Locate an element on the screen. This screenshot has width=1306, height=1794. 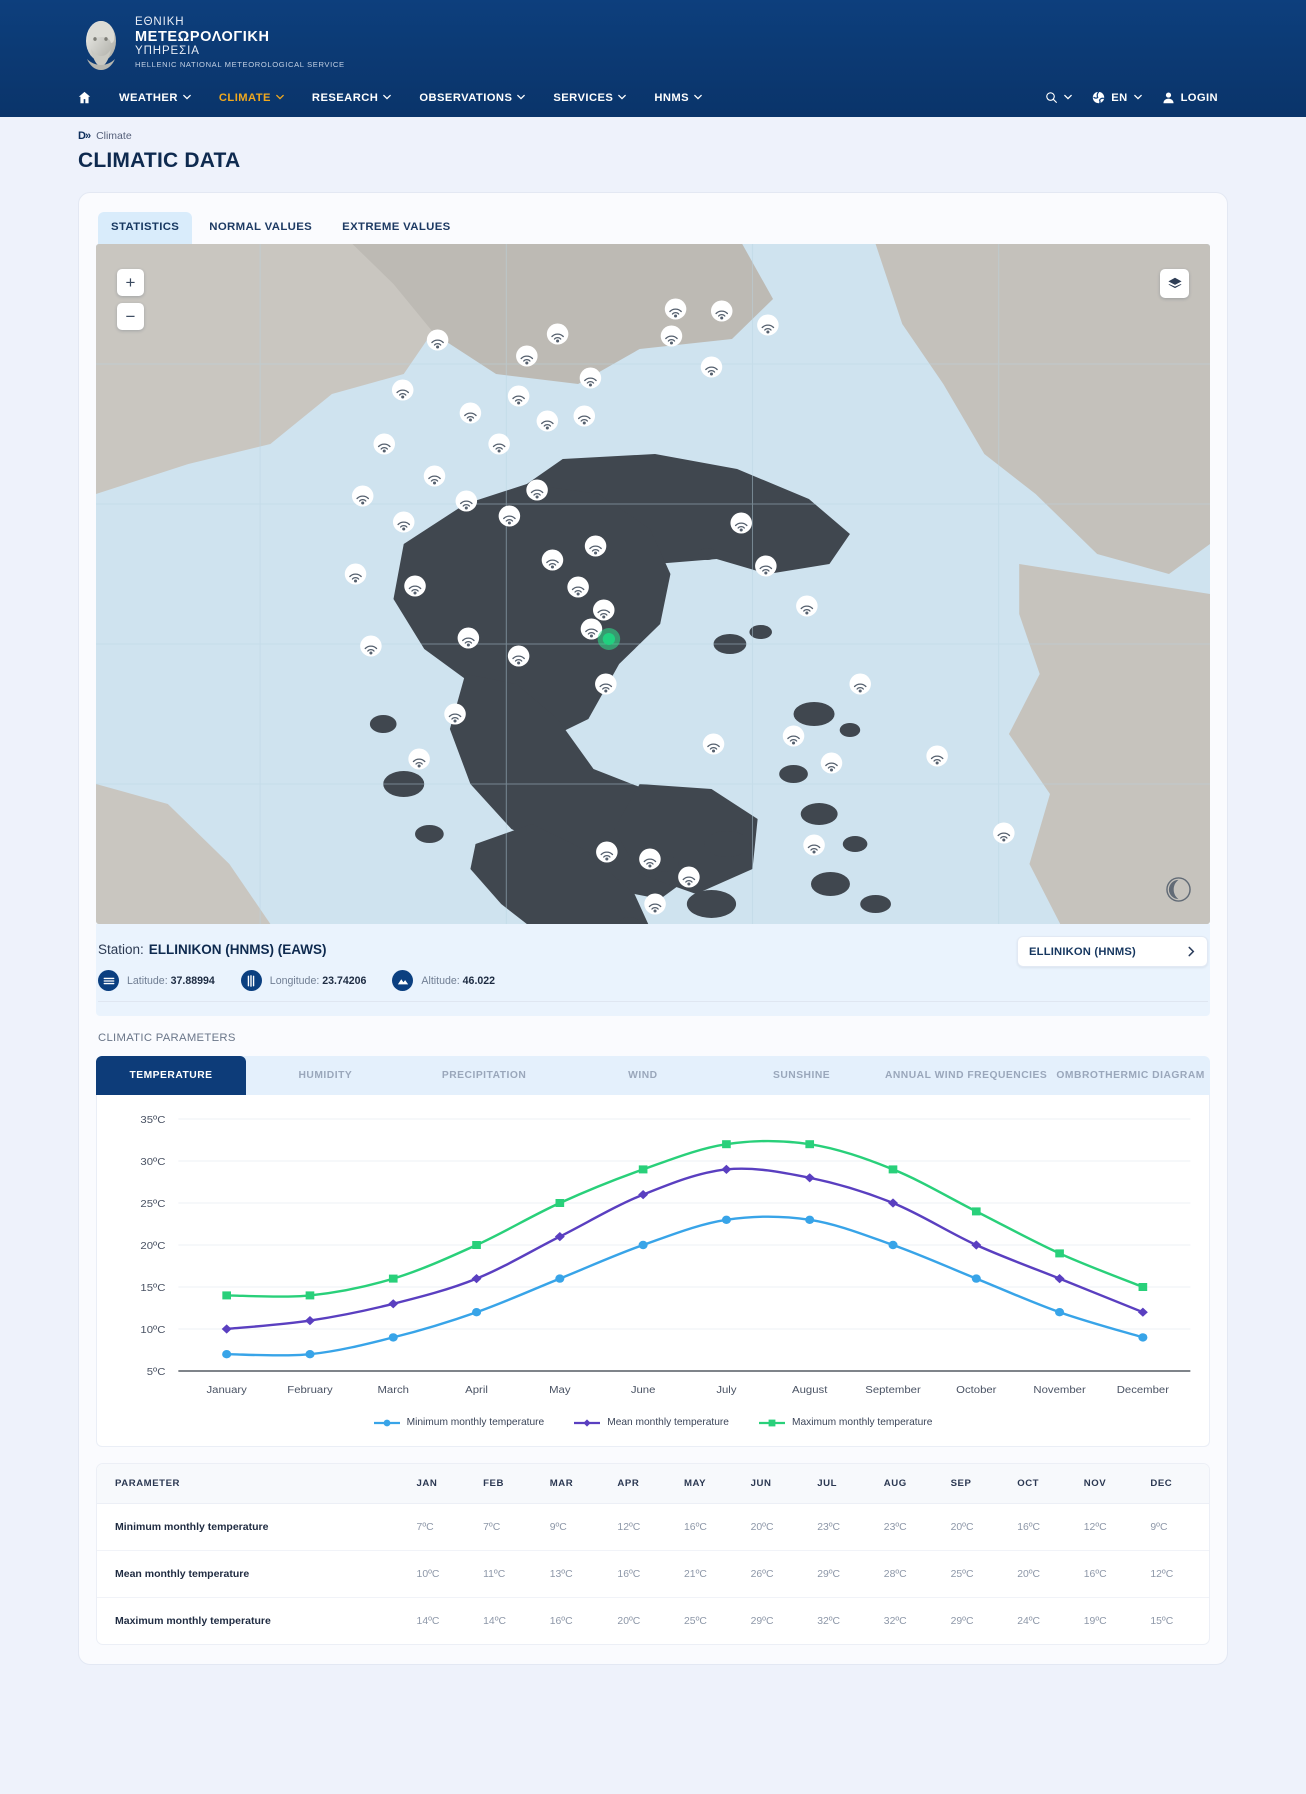
cell-parameter: Minimum monthly temperature is located at coordinates (253, 1527).